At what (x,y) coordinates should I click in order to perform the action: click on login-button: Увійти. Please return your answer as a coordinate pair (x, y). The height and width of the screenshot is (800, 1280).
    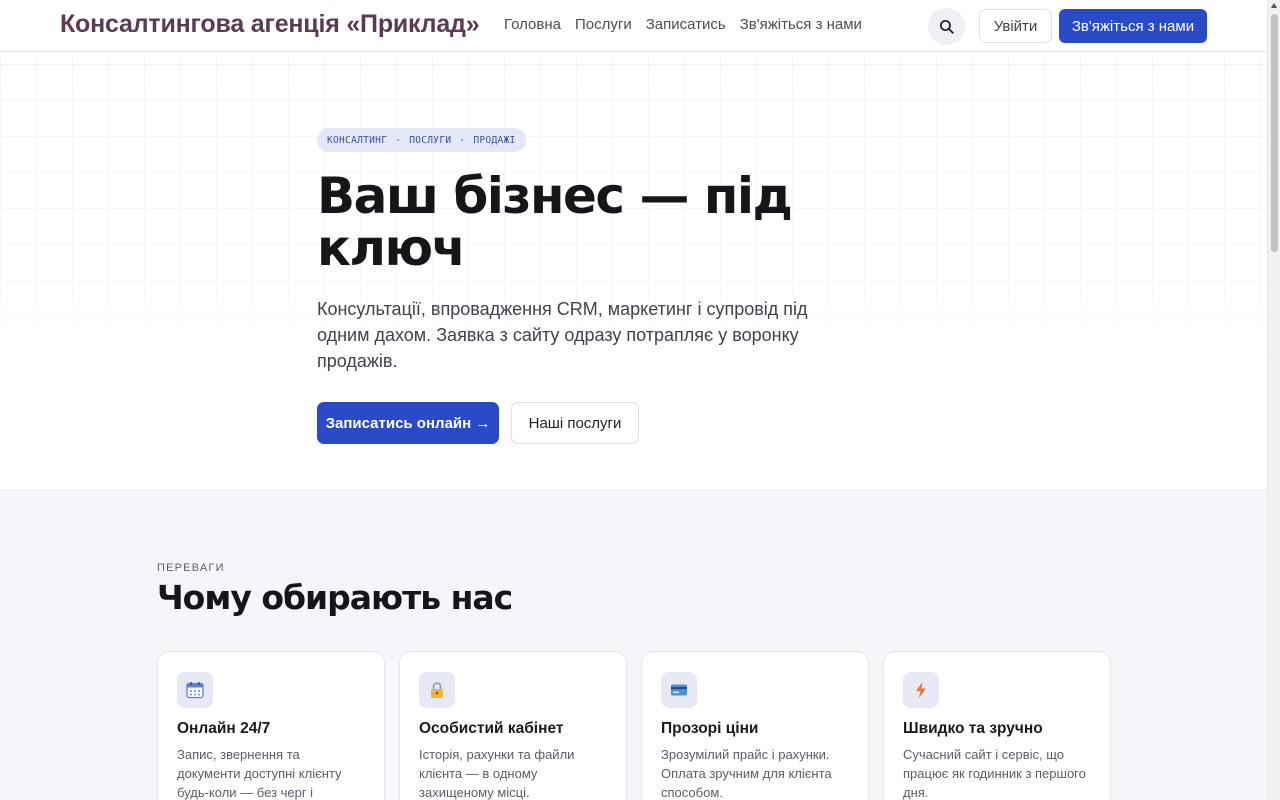
    Looking at the image, I should click on (1015, 26).